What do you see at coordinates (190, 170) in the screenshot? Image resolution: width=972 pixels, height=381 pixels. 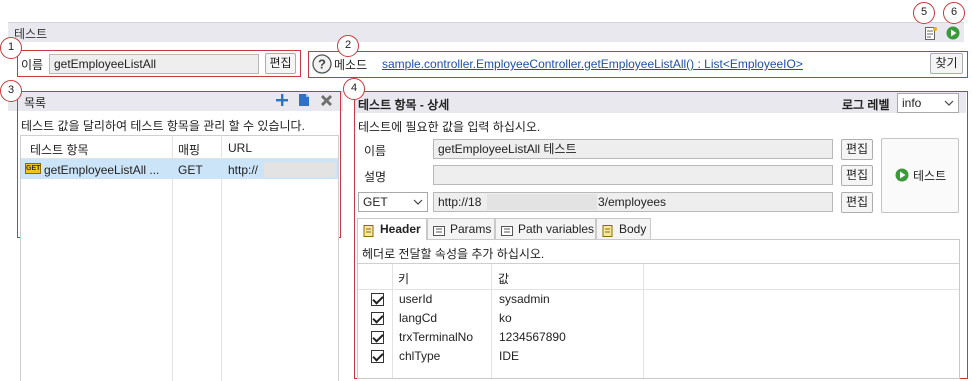 I see `list-row-mapping: GET` at bounding box center [190, 170].